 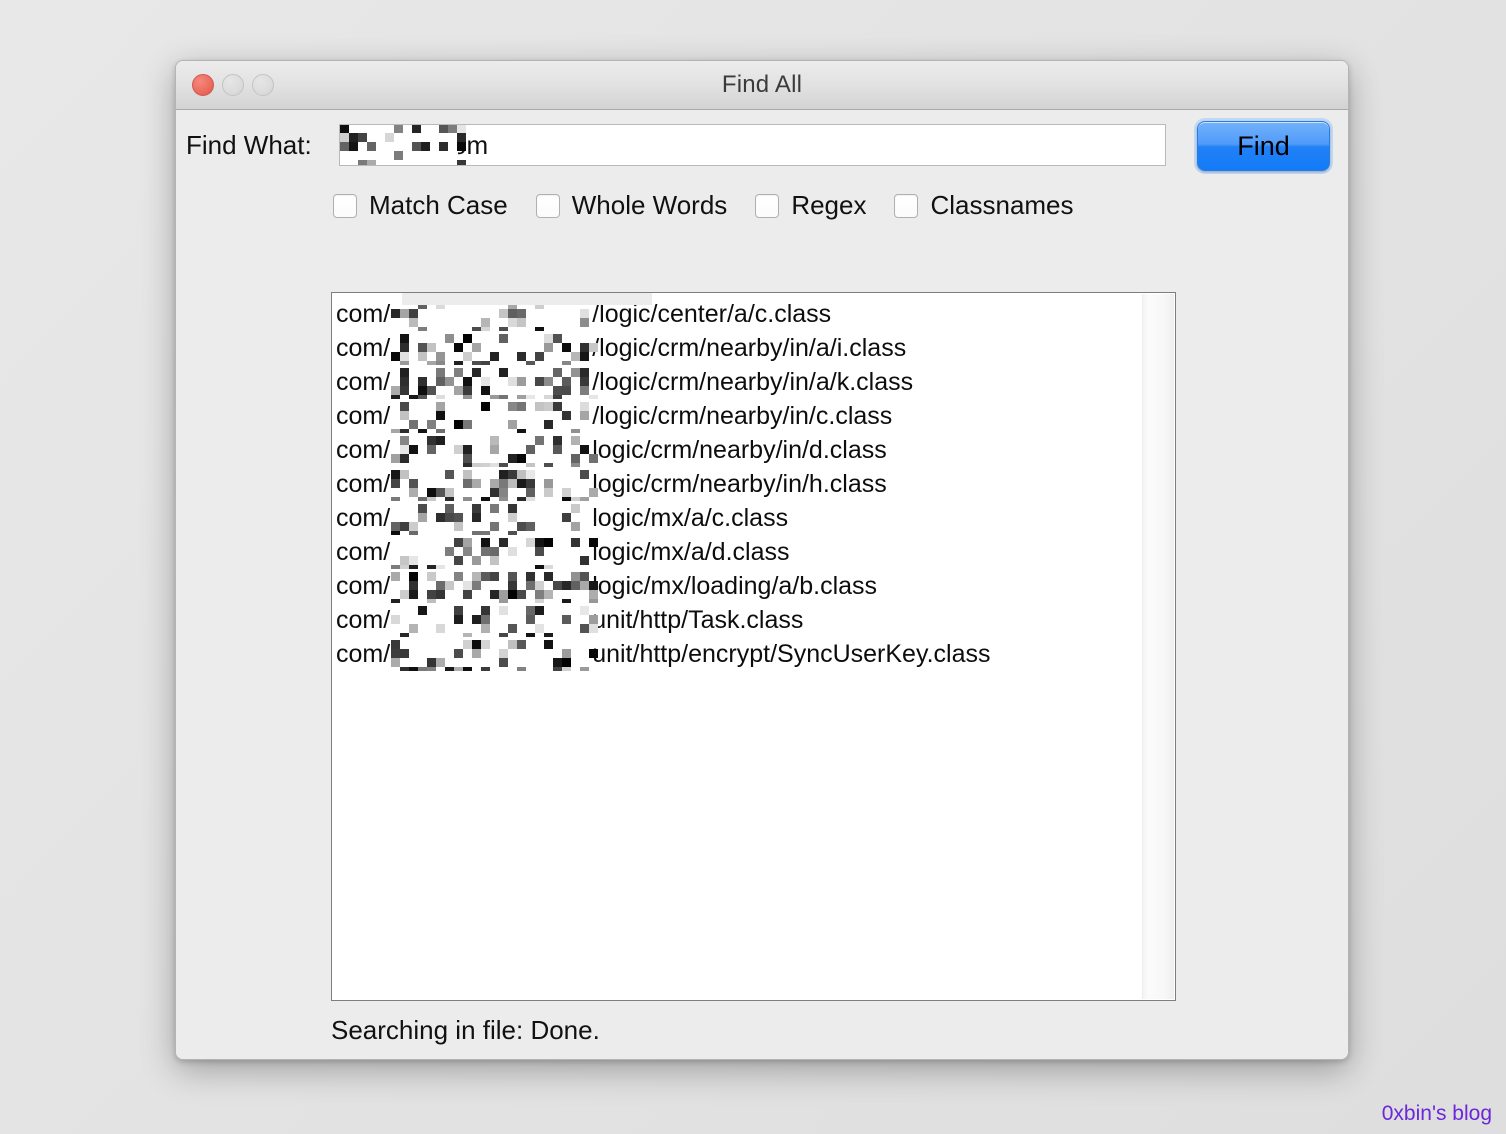 What do you see at coordinates (438, 205) in the screenshot?
I see `option-label-match-case: Match Case` at bounding box center [438, 205].